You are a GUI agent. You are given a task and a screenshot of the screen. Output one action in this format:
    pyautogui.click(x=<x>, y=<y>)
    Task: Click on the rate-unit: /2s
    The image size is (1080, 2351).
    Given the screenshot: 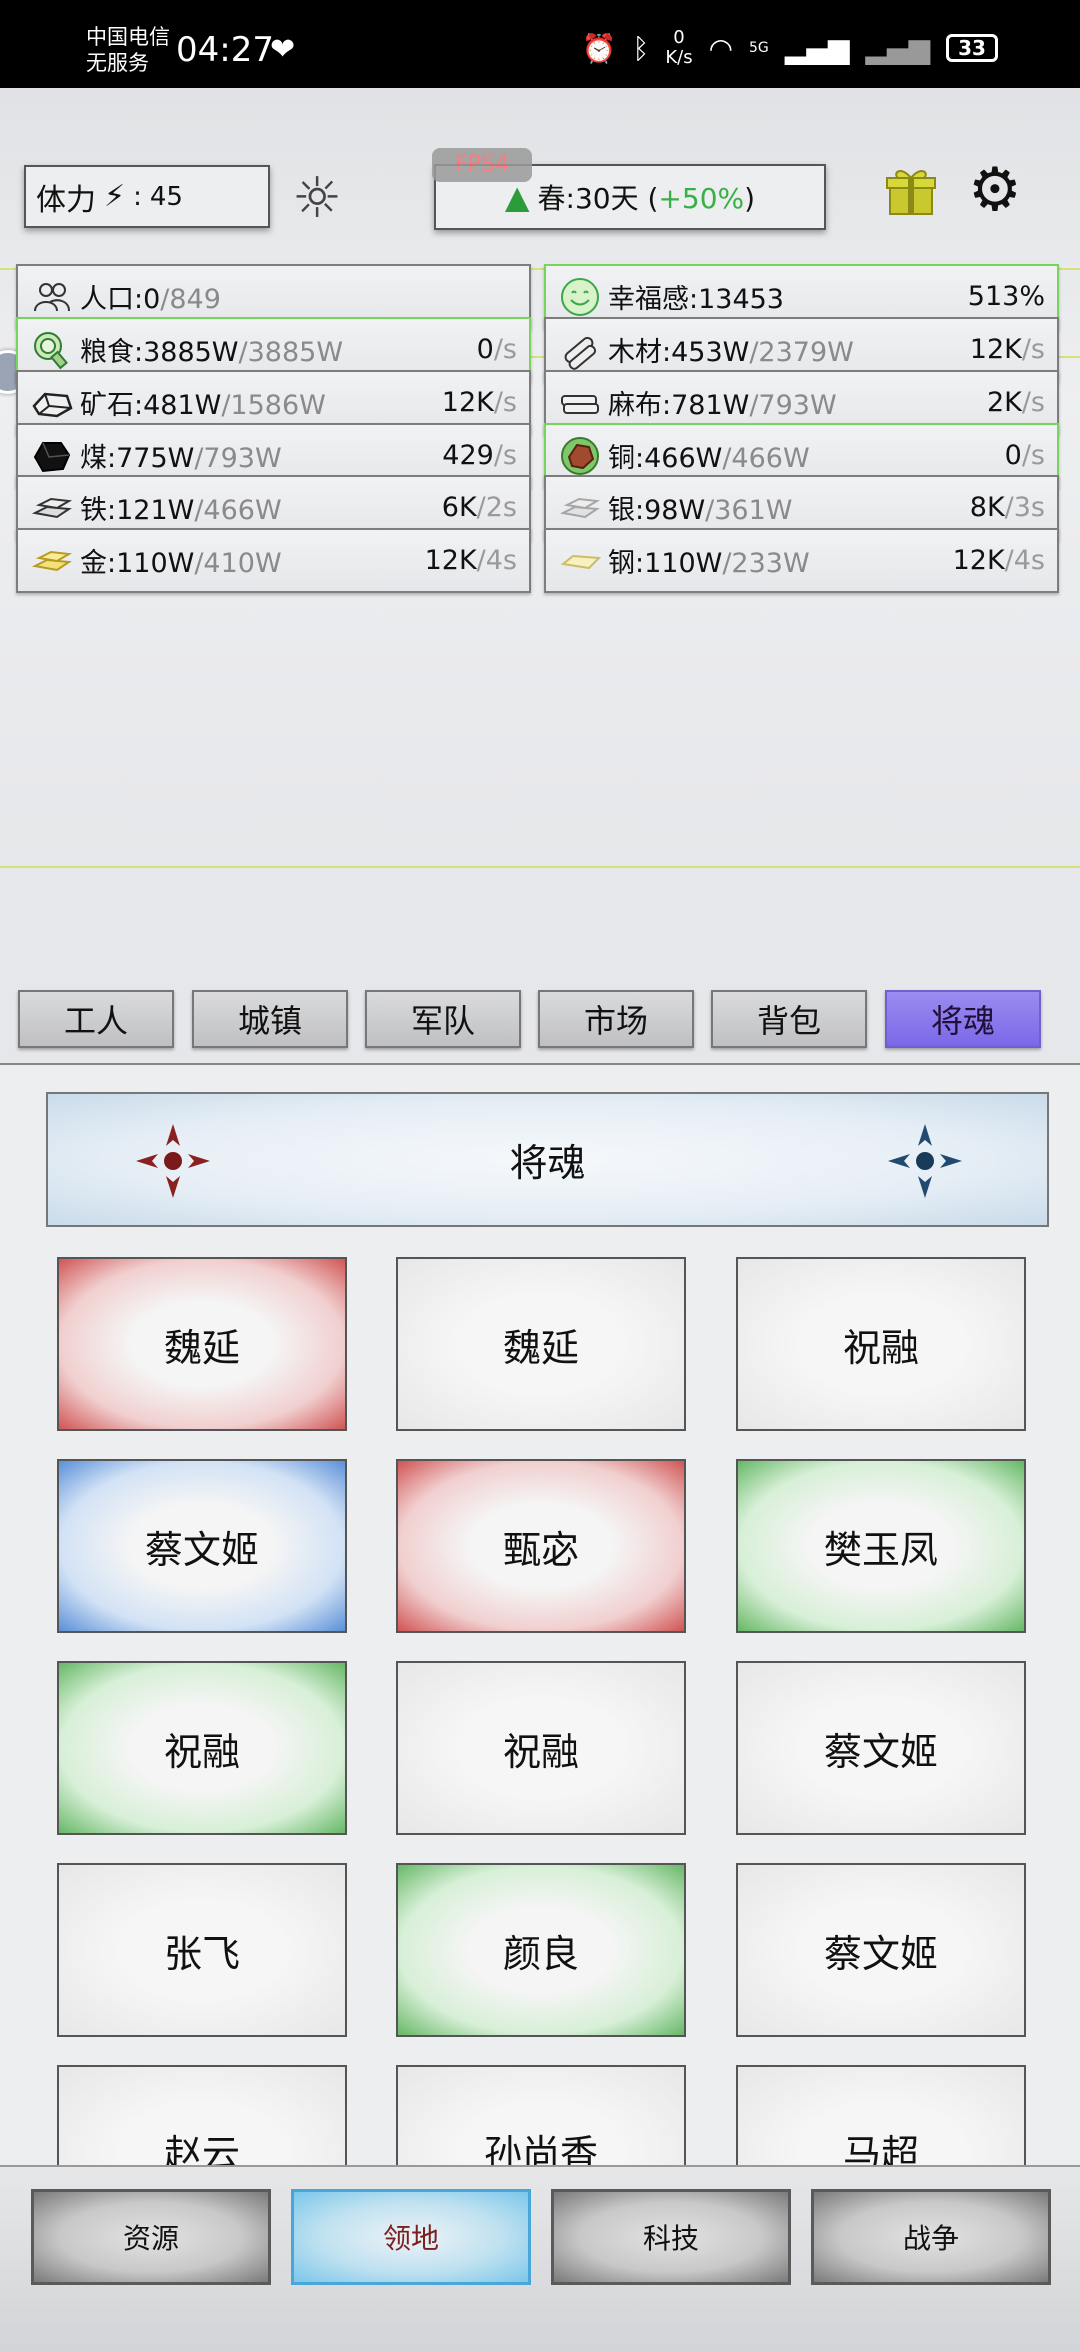 What is the action you would take?
    pyautogui.click(x=496, y=507)
    